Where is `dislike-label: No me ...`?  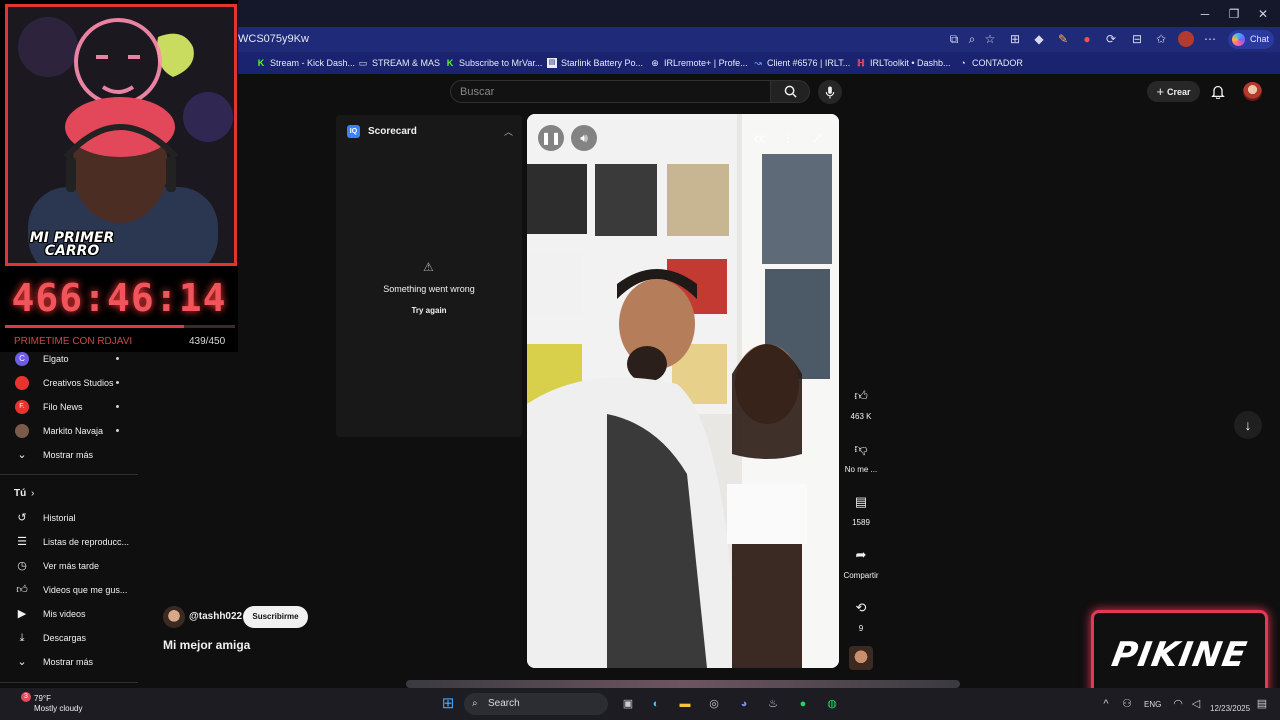
dislike-label: No me ... is located at coordinates (861, 469).